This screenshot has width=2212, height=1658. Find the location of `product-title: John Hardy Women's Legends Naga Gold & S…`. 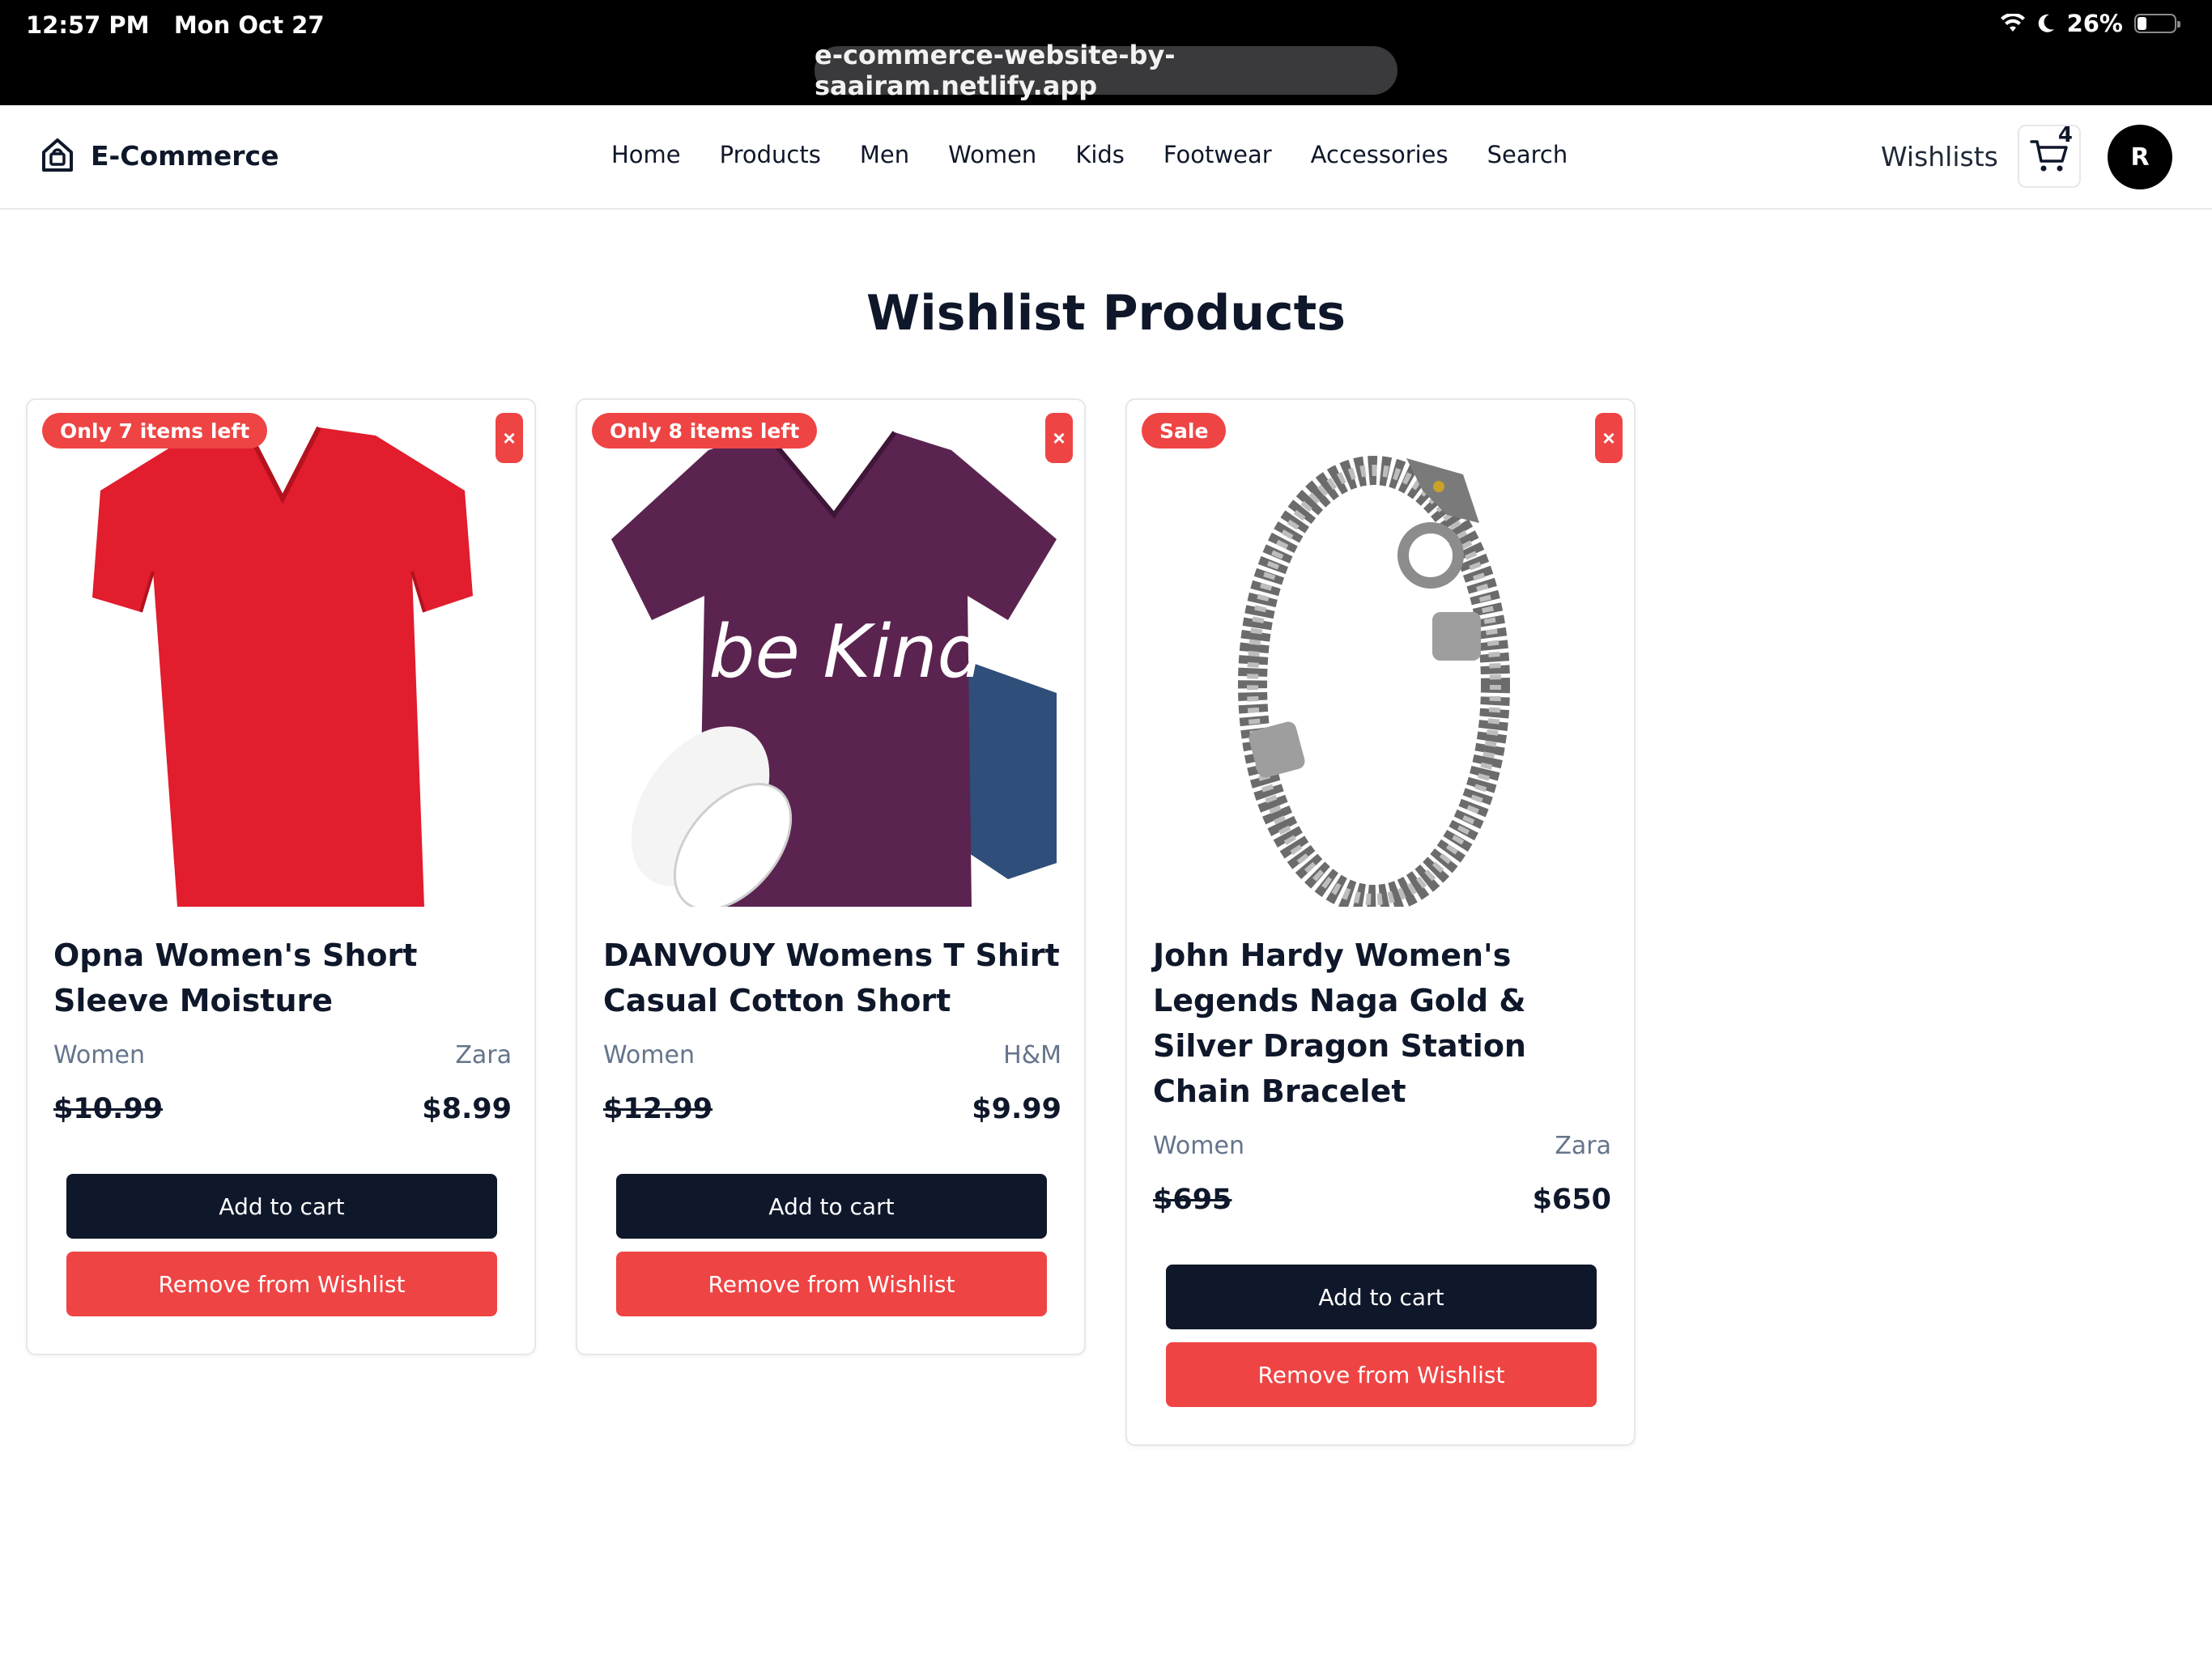

product-title: John Hardy Women's Legends Naga Gold & S… is located at coordinates (1339, 1023).